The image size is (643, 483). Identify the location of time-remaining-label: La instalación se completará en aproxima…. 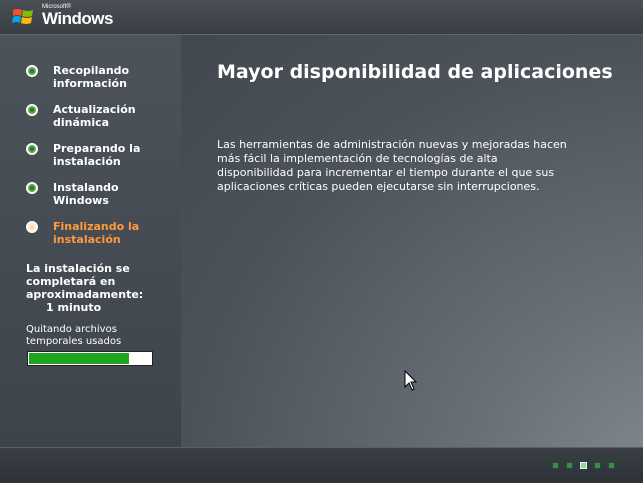
(85, 281).